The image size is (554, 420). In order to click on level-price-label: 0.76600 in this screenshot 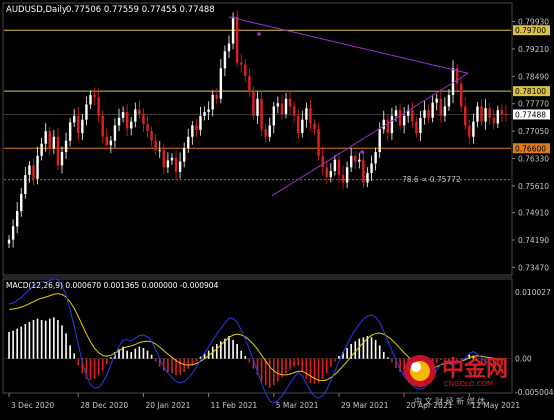, I will do `click(530, 148)`.